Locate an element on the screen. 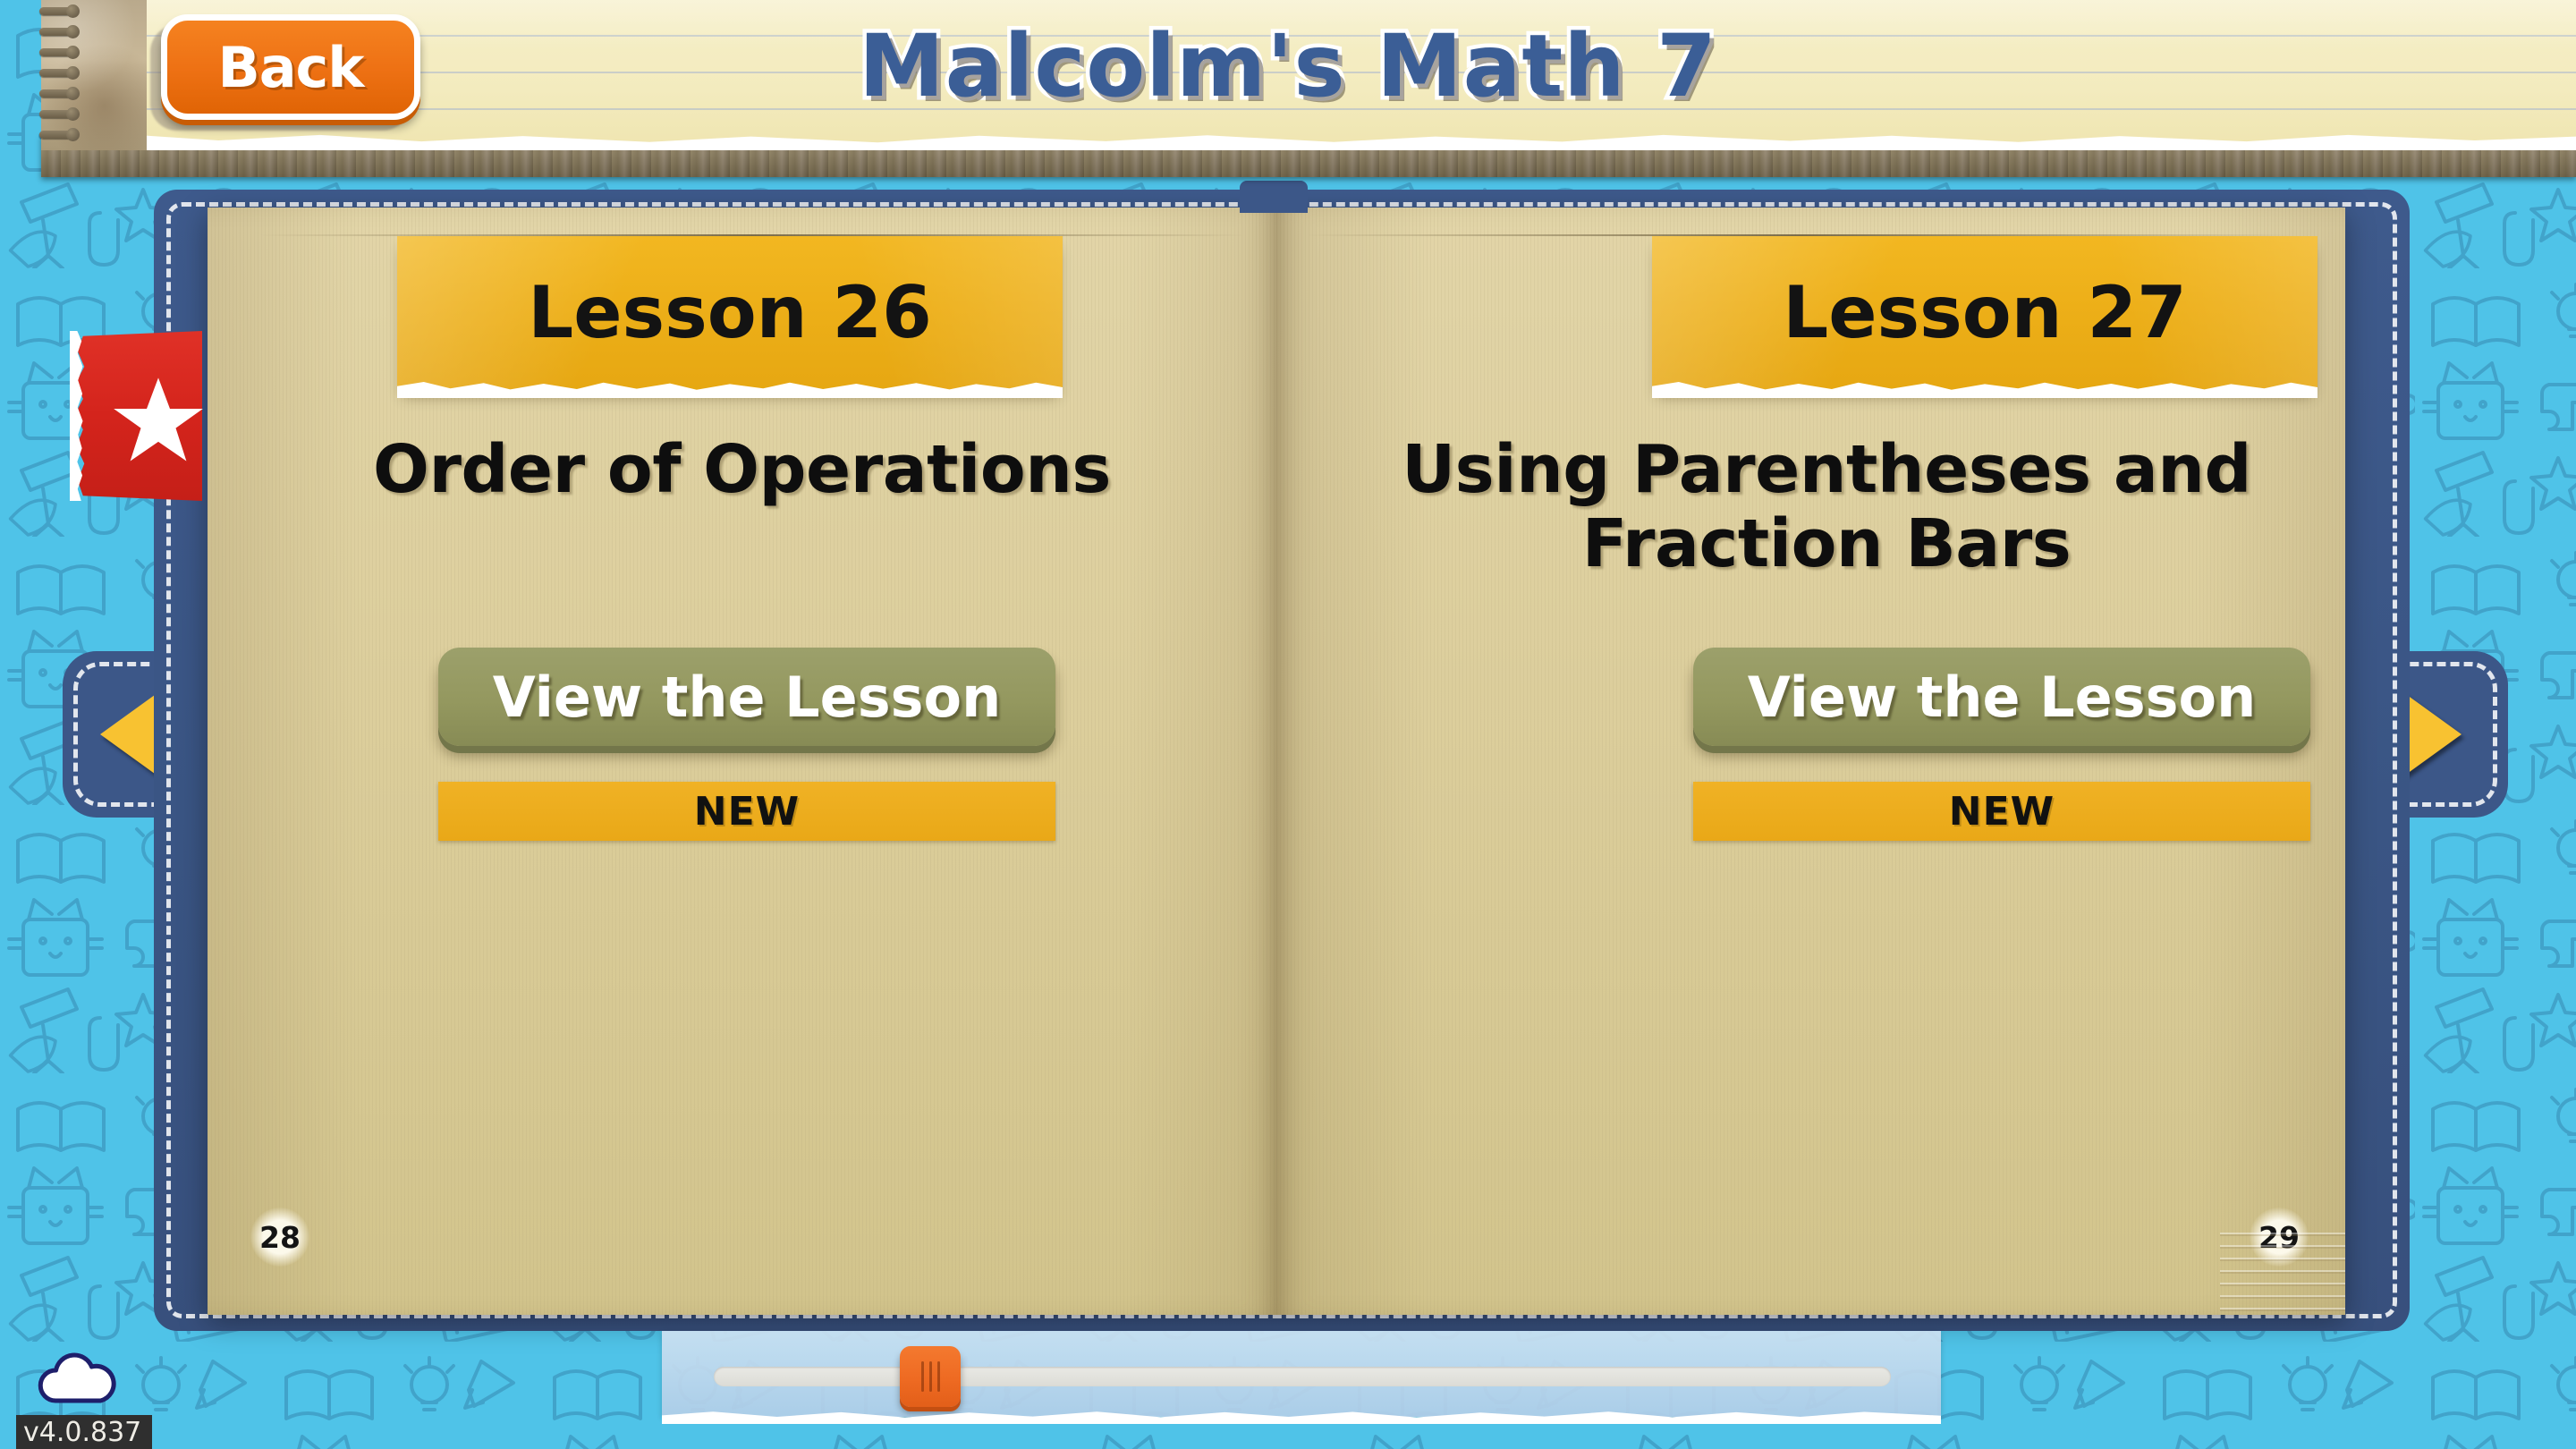 The image size is (2576, 1449). lesson-banner-body: Lesson 27 is located at coordinates (1985, 314).